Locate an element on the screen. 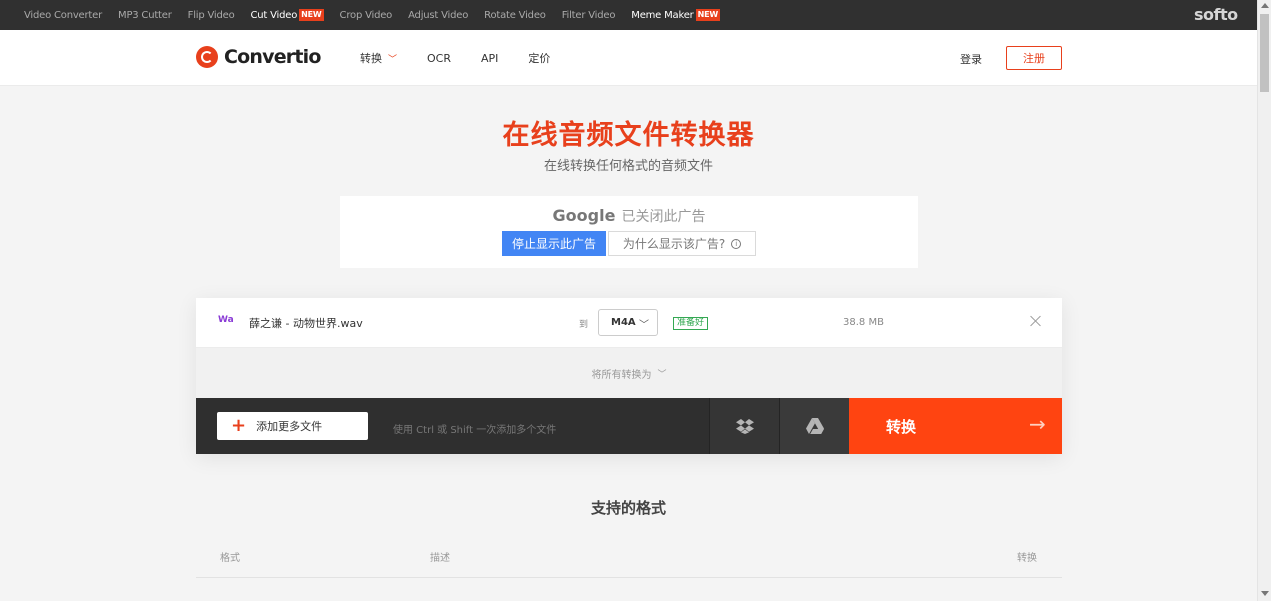 The width and height of the screenshot is (1271, 601). dropbox-button is located at coordinates (744, 426).